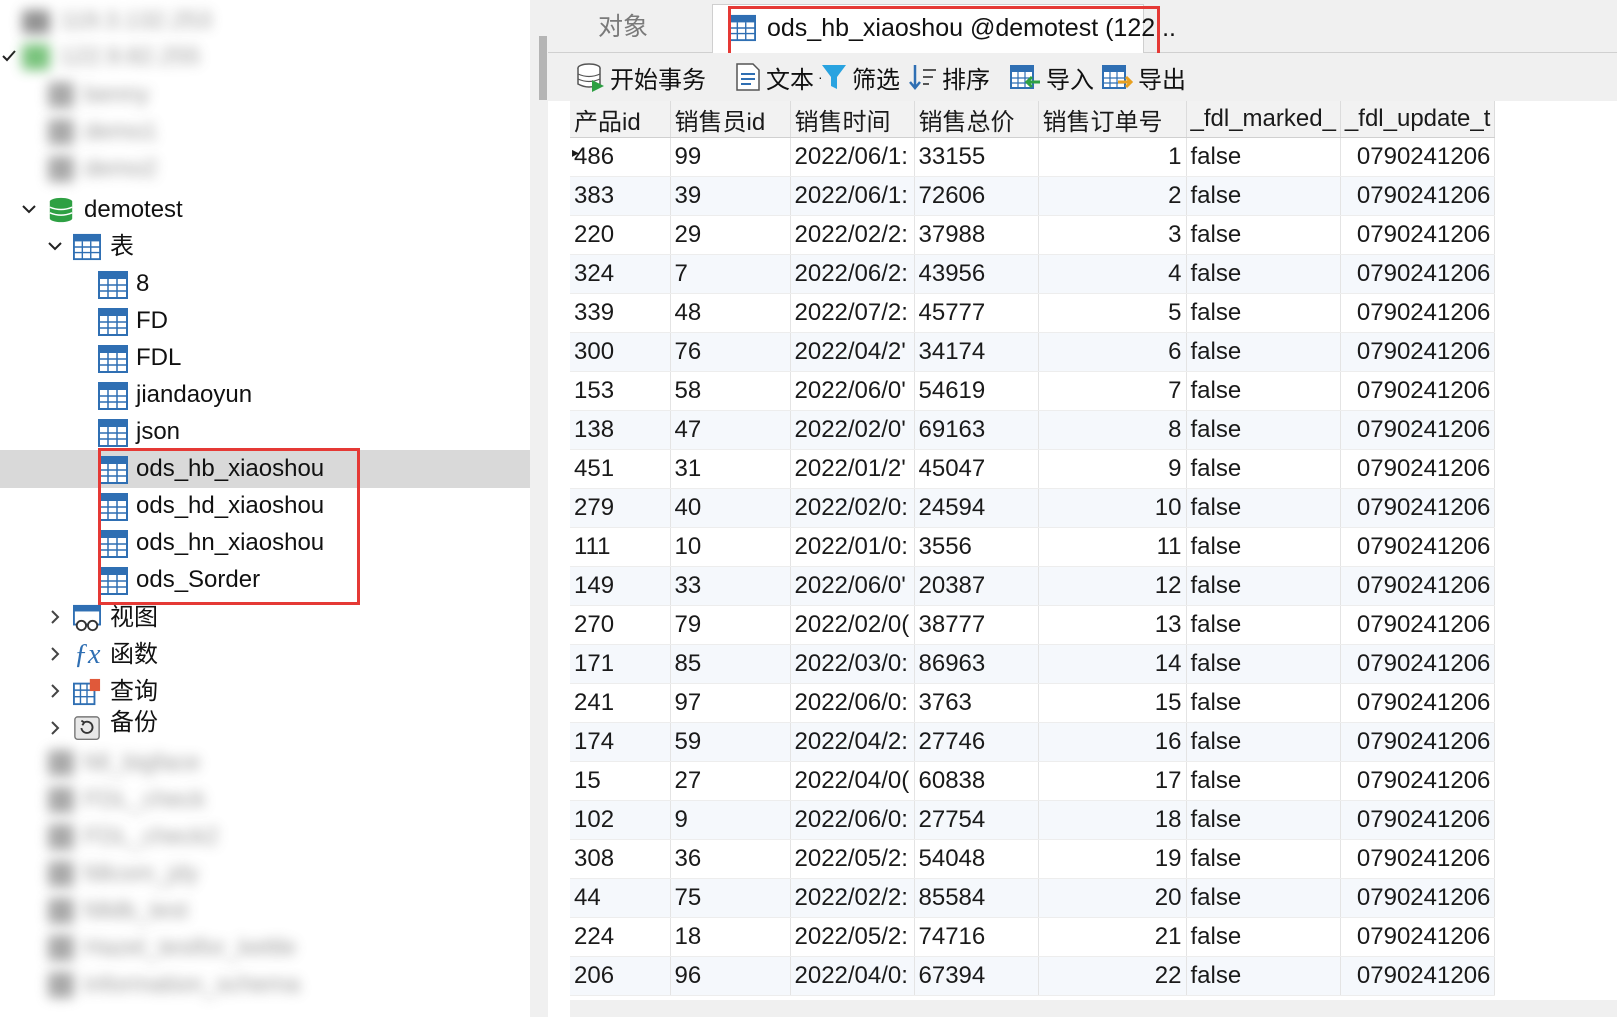 Image resolution: width=1617 pixels, height=1017 pixels. I want to click on grid-cell: 2022/02/0(, so click(852, 625).